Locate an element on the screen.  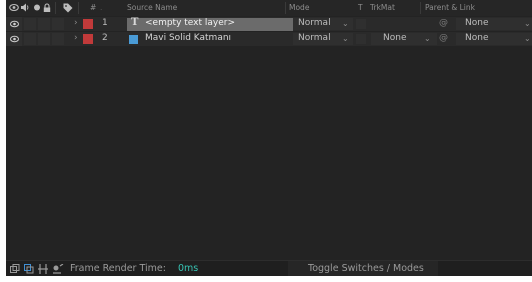
lock-icon is located at coordinates (47, 8).